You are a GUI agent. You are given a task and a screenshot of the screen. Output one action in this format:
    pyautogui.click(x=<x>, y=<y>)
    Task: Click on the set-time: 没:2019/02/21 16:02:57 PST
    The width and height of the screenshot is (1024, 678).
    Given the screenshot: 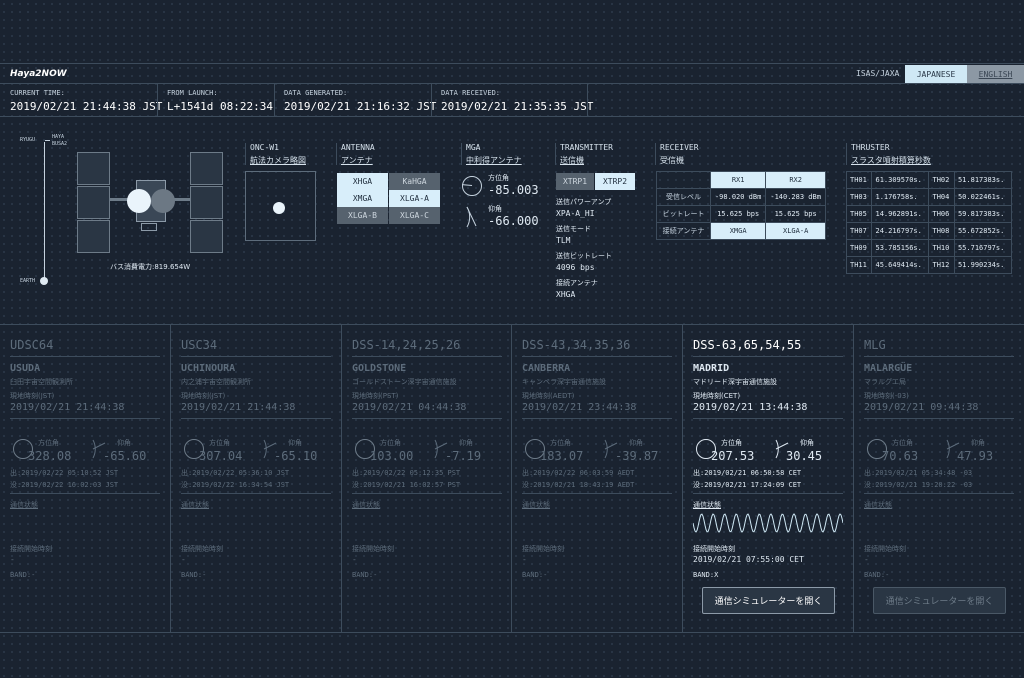 What is the action you would take?
    pyautogui.click(x=406, y=485)
    